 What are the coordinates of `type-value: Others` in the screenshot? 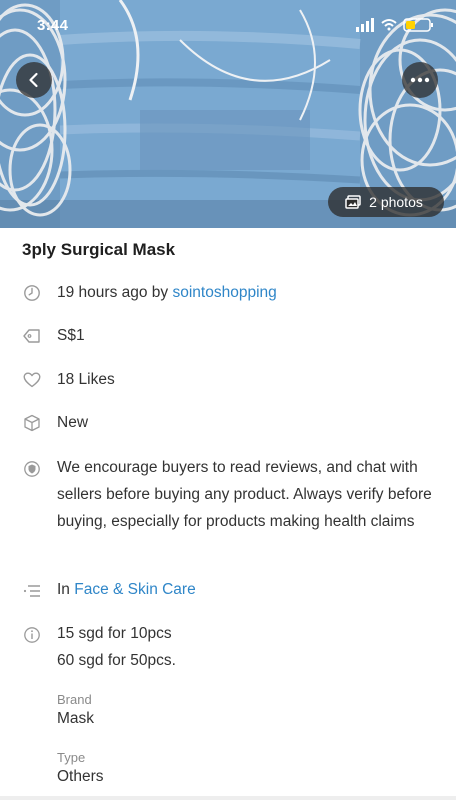 It's located at (80, 776).